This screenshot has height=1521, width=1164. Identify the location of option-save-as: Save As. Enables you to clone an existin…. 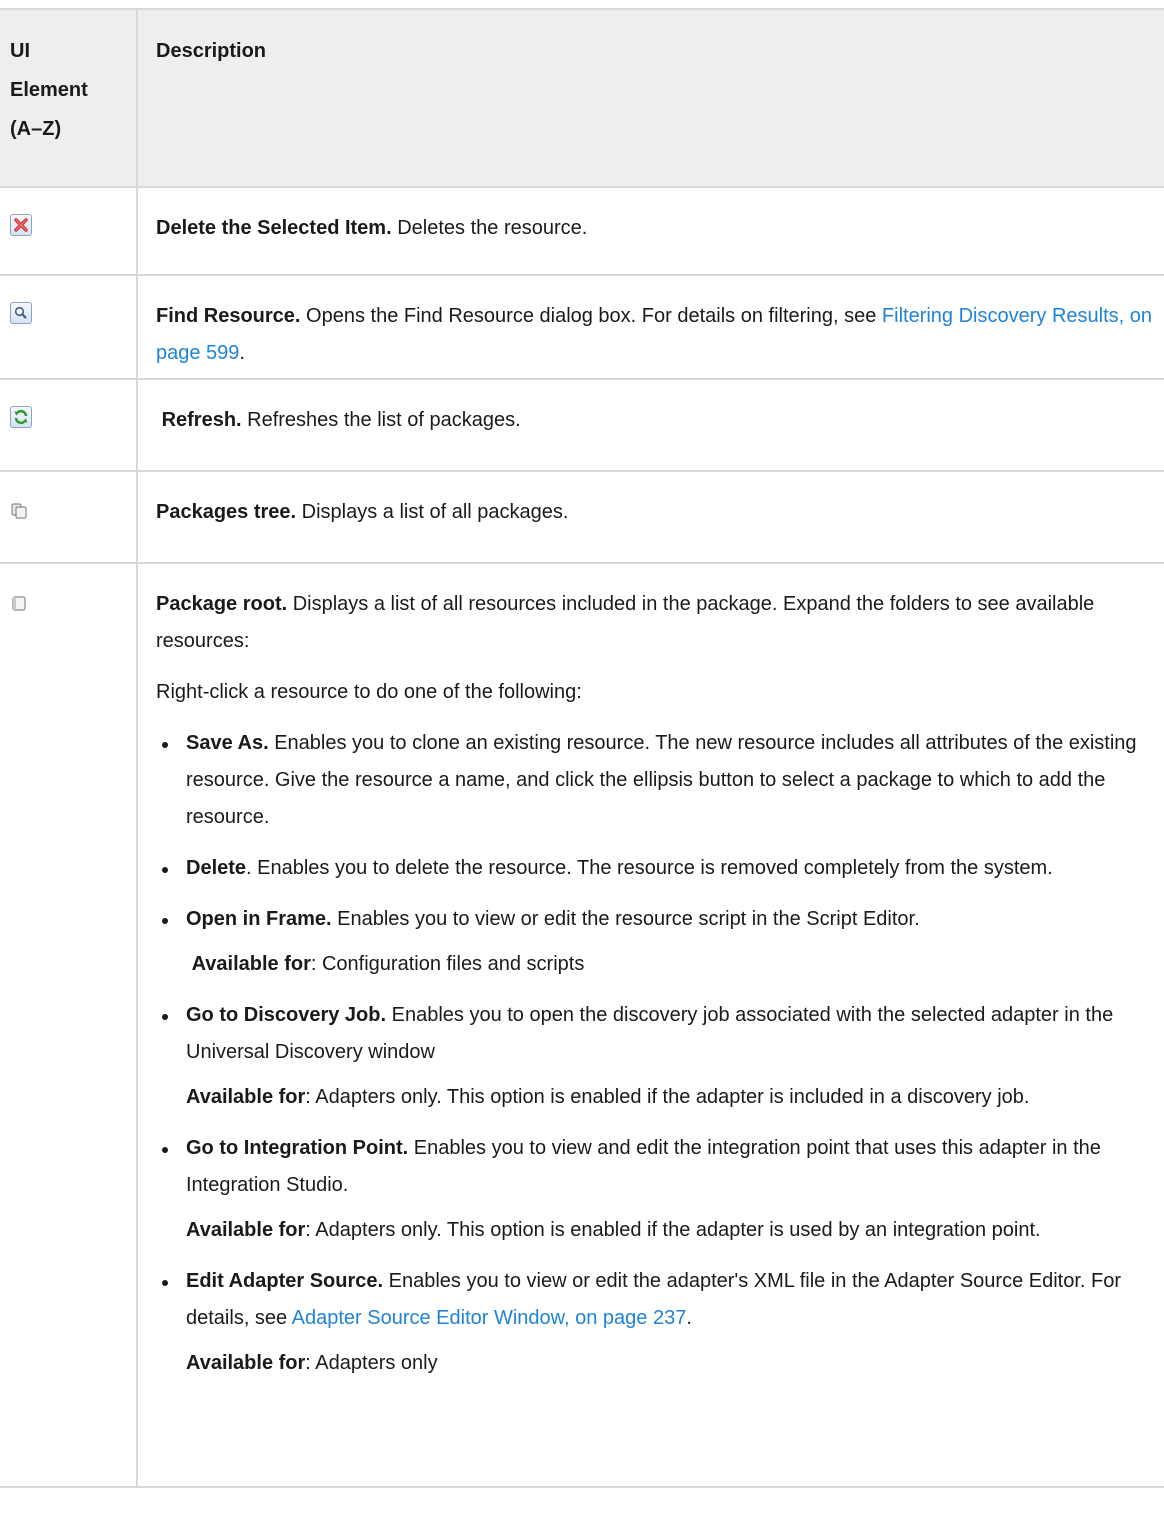
(657, 780).